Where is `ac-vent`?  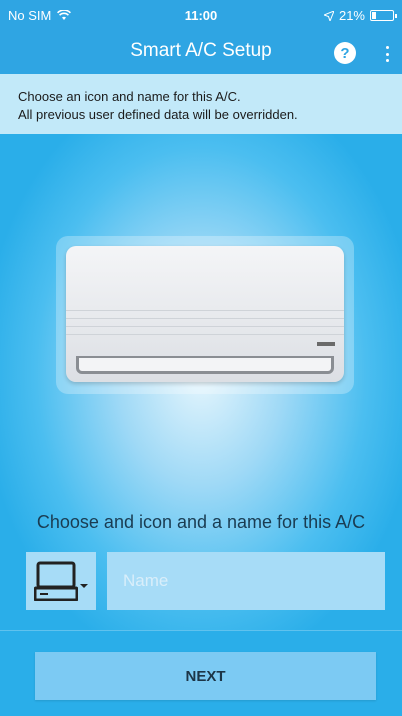 ac-vent is located at coordinates (205, 365).